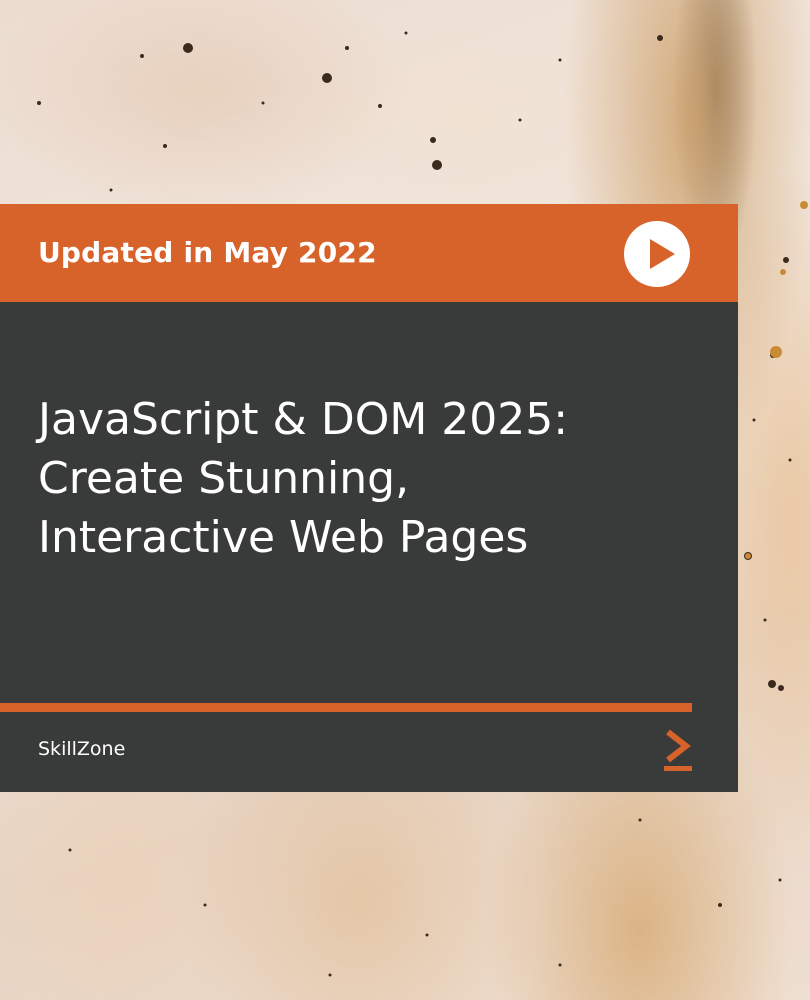  I want to click on updated-label: Updated in May 2022, so click(207, 252).